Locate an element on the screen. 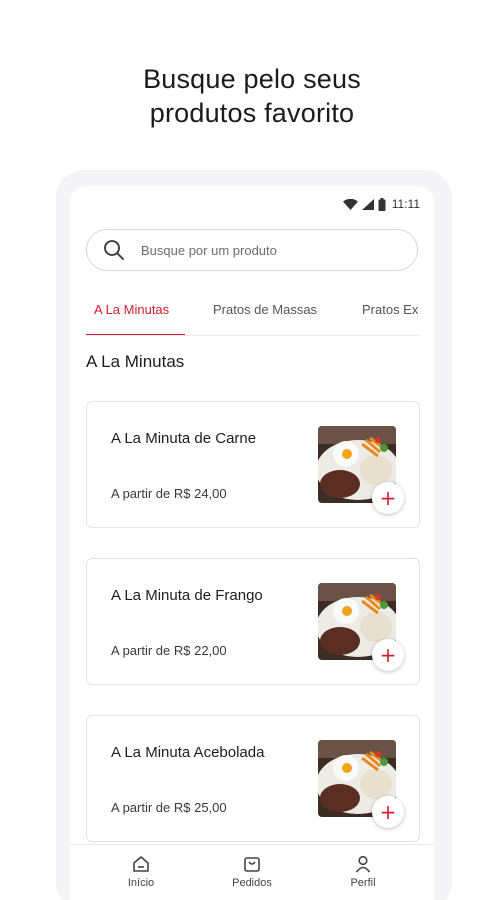 This screenshot has height=900, width=504. nav-item-inicio: Início is located at coordinates (141, 872).